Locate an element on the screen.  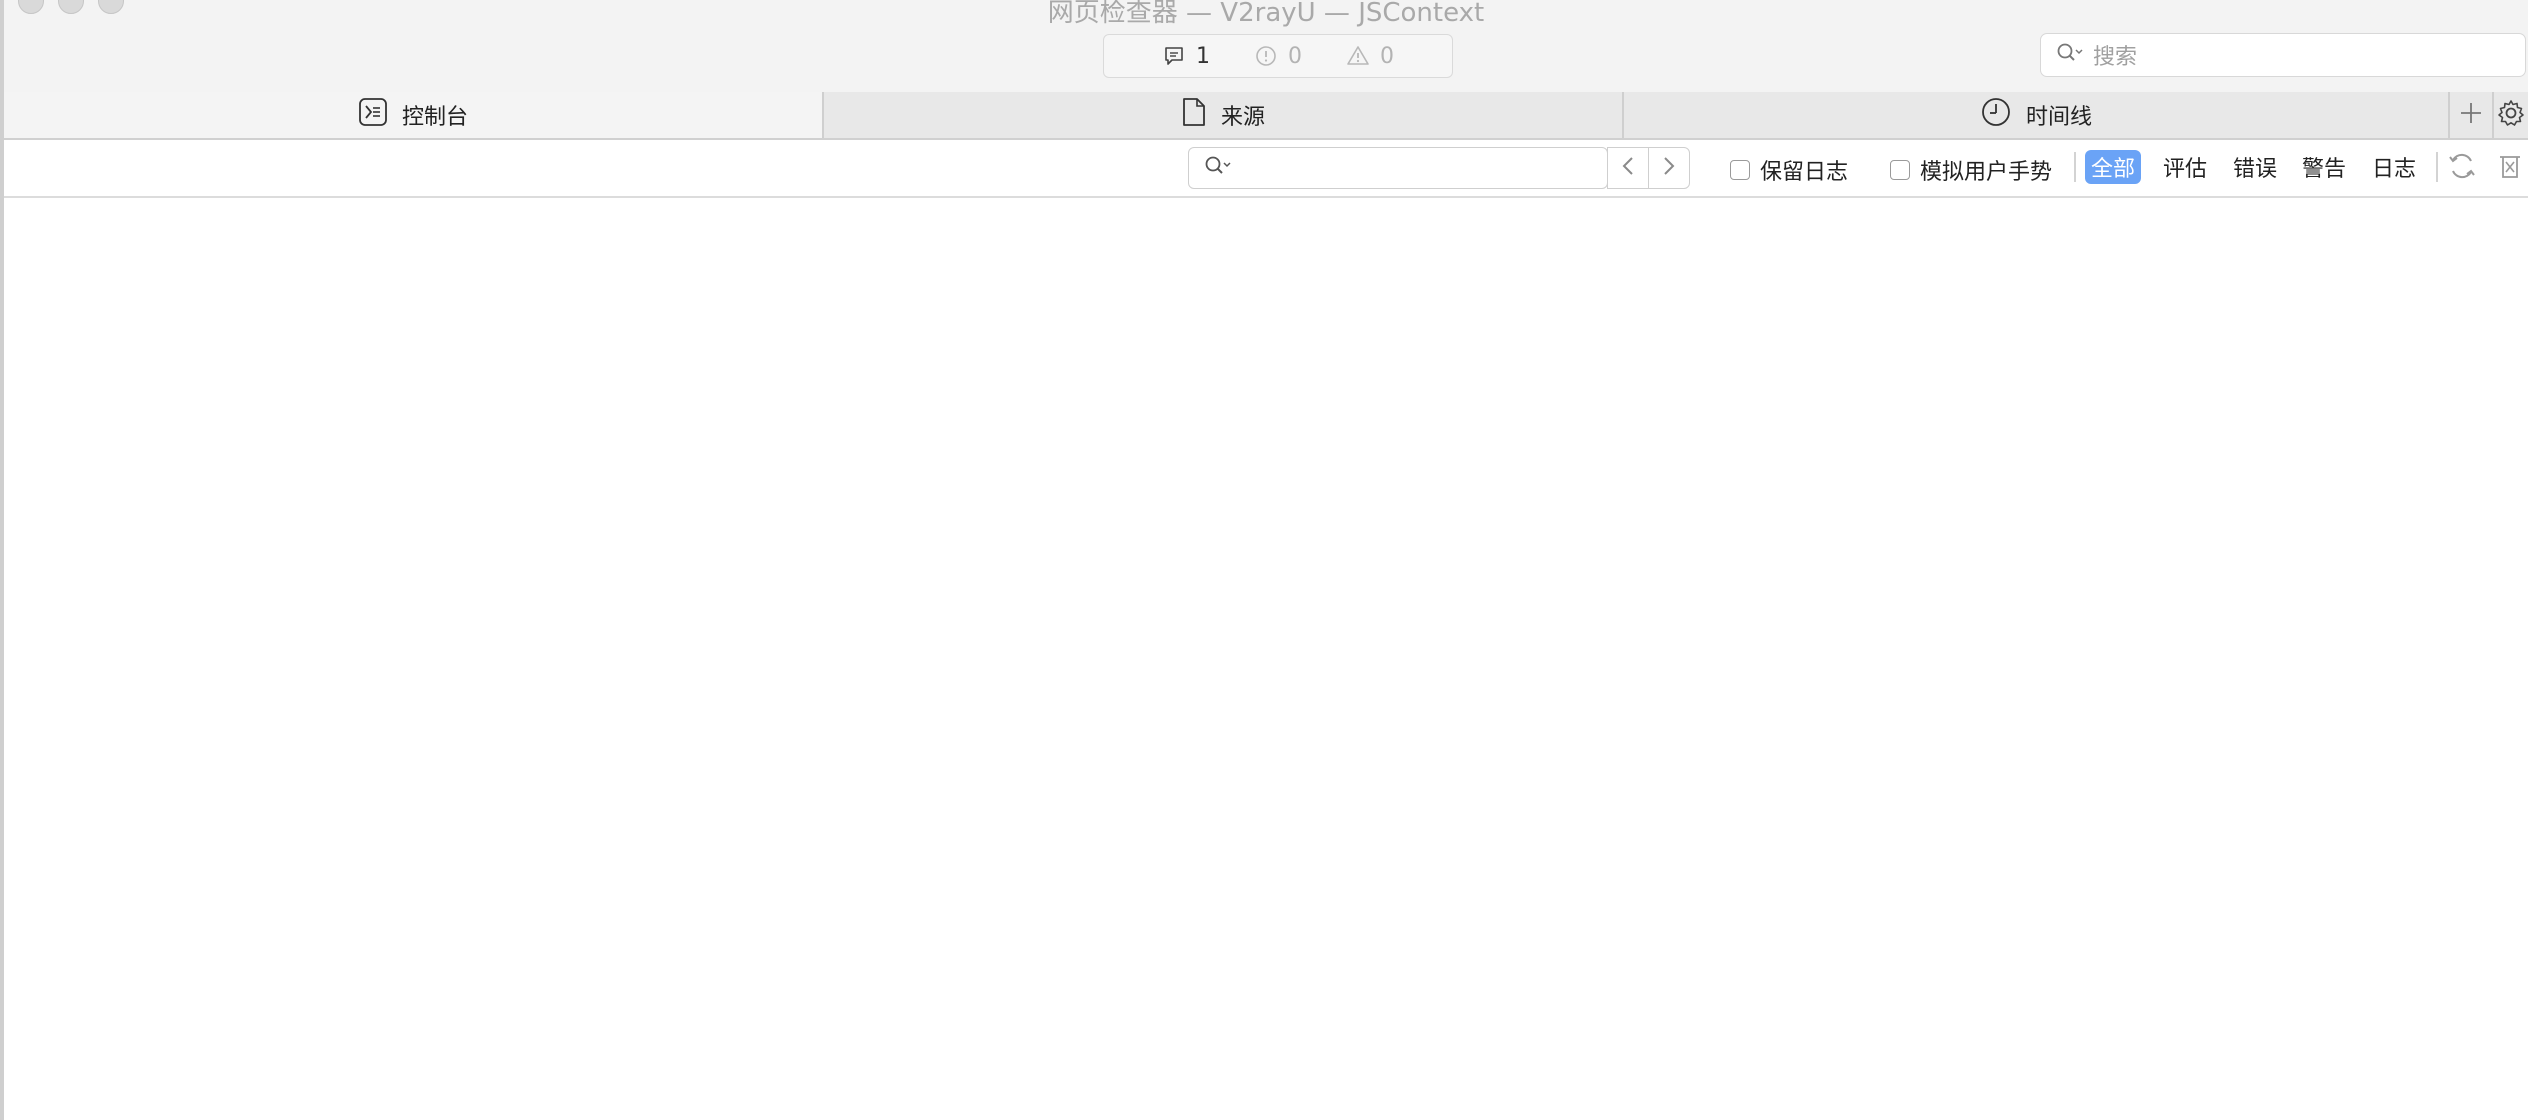
warning-count: 0 is located at coordinates (1387, 56).